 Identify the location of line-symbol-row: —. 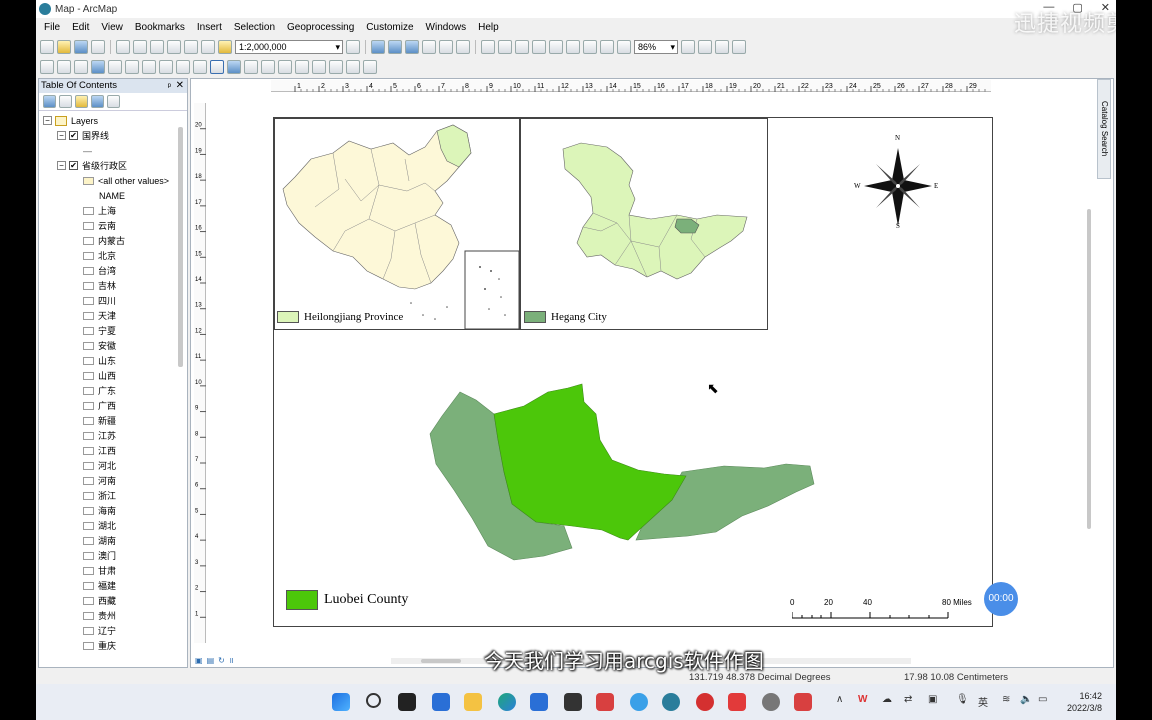
(113, 150).